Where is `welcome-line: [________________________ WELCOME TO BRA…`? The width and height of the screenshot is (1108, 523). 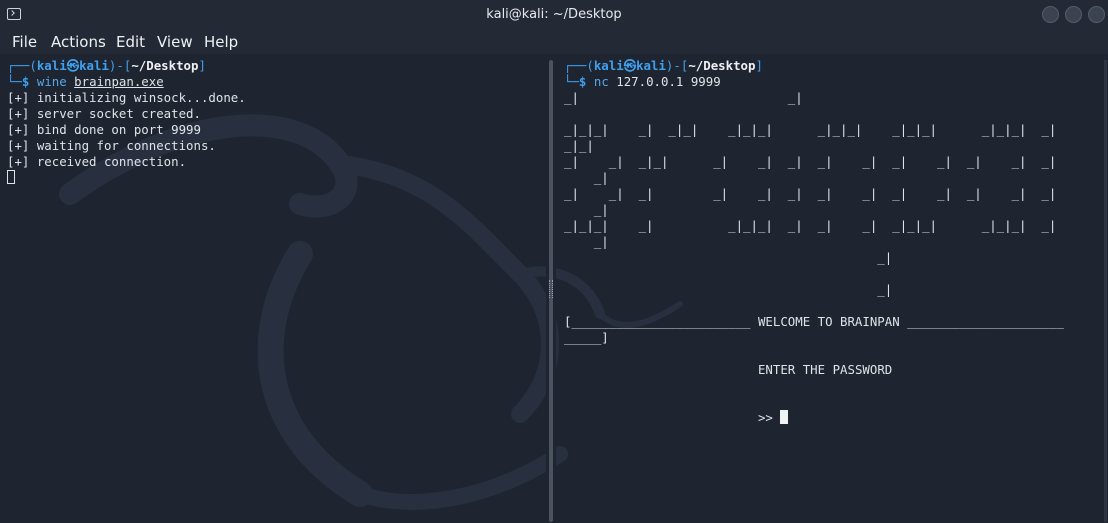 welcome-line: [________________________ WELCOME TO BRA… is located at coordinates (814, 321).